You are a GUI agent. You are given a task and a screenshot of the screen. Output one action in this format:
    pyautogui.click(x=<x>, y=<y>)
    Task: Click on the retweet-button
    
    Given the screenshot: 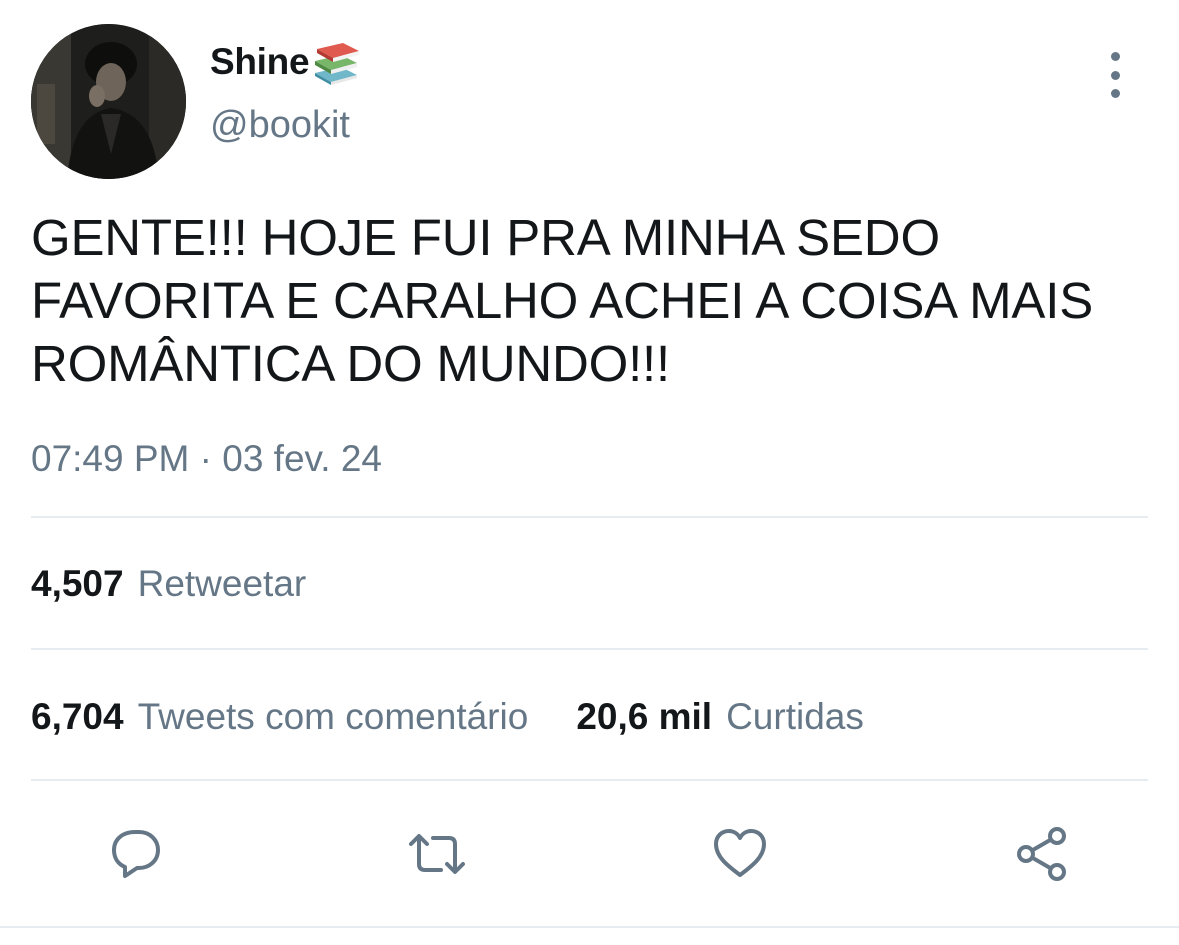 What is the action you would take?
    pyautogui.click(x=437, y=854)
    